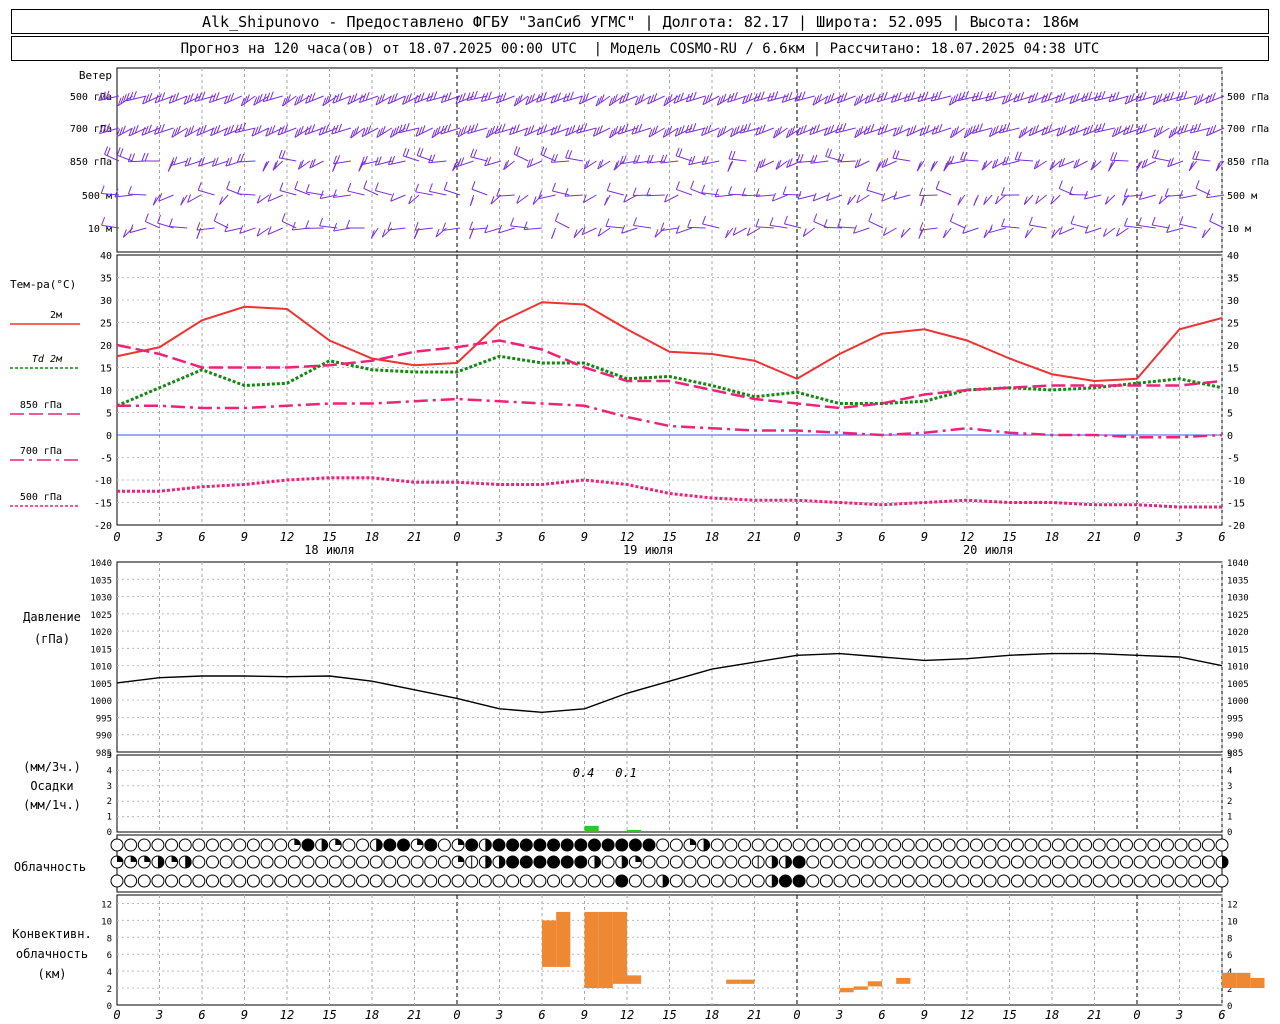  I want to click on conv-title: Конвективн., so click(51, 934).